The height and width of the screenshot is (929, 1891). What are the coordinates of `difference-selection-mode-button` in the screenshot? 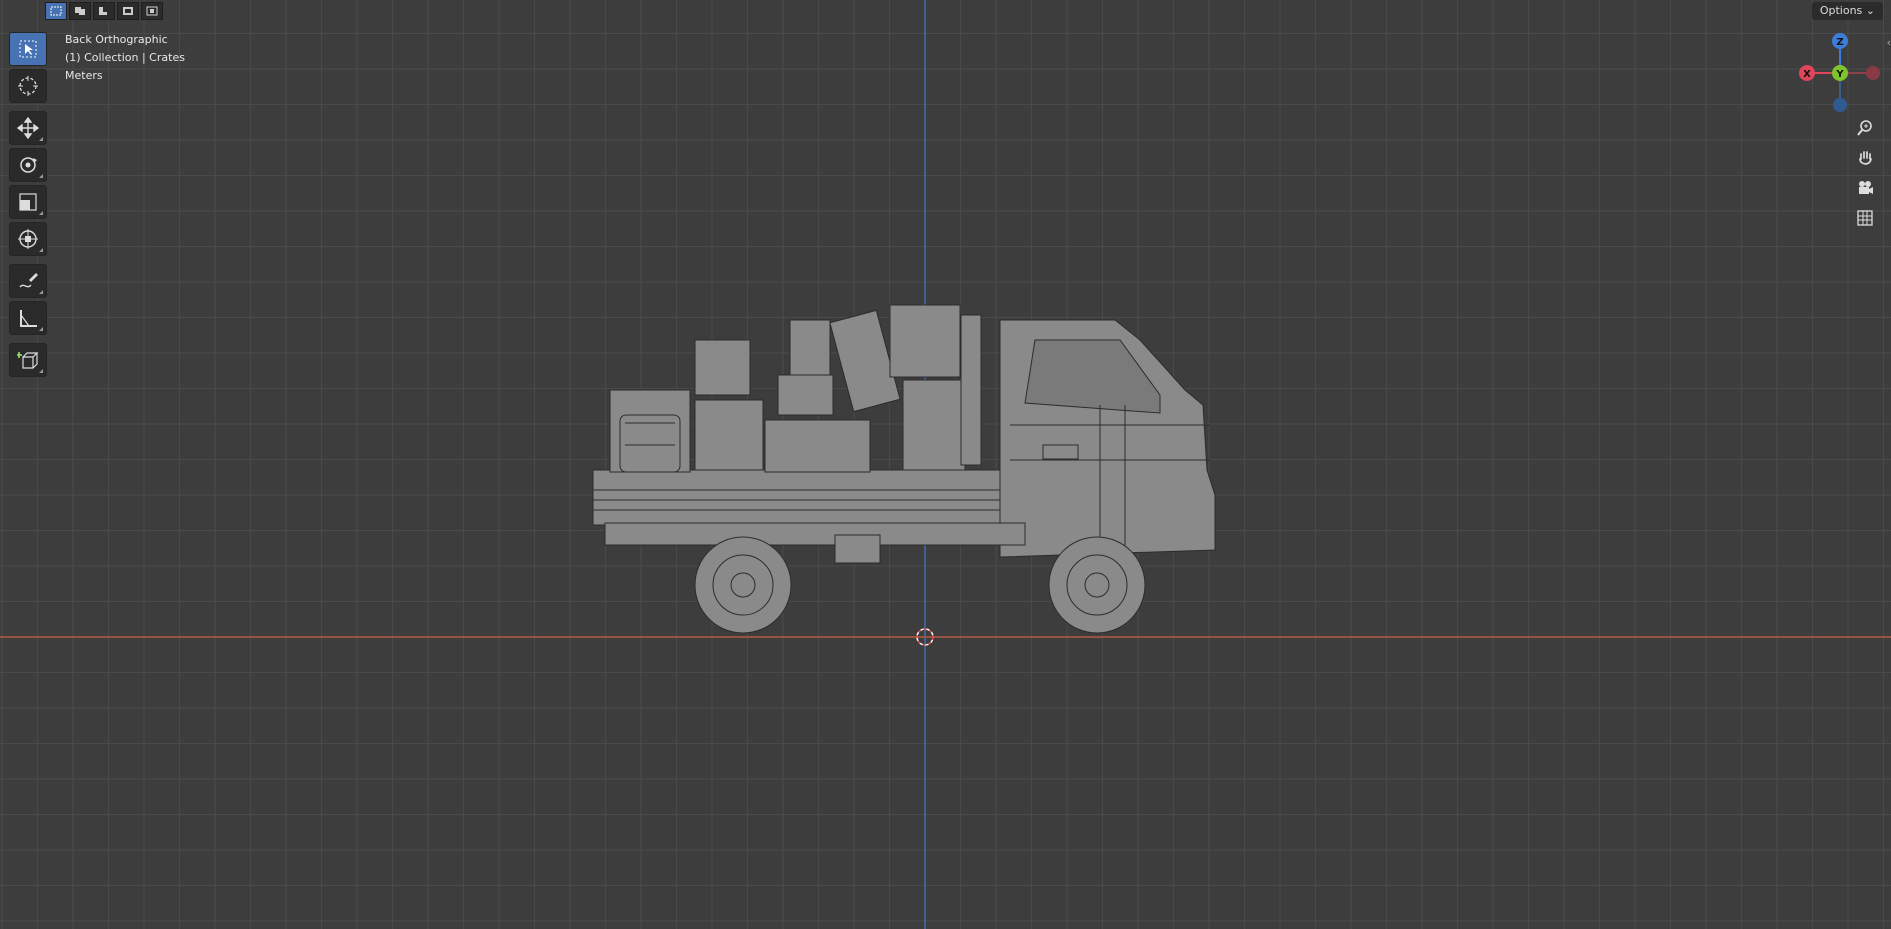 It's located at (128, 11).